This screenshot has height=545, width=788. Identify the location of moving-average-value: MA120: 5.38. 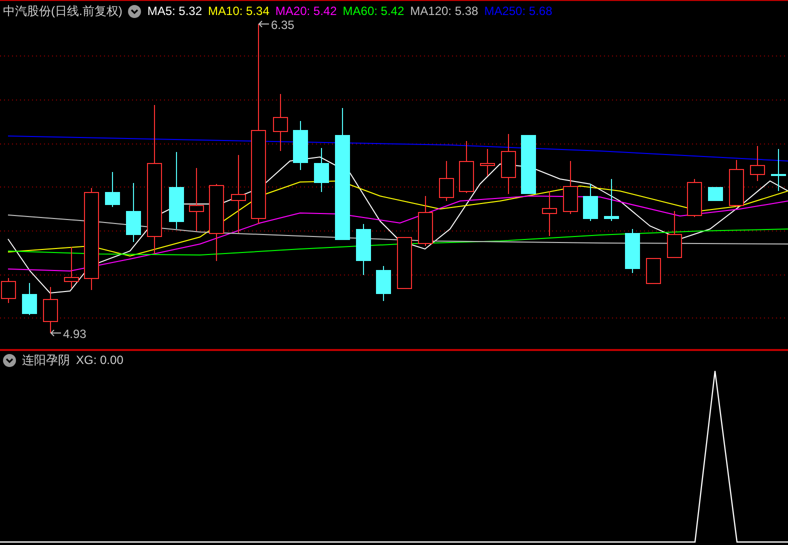
(444, 11).